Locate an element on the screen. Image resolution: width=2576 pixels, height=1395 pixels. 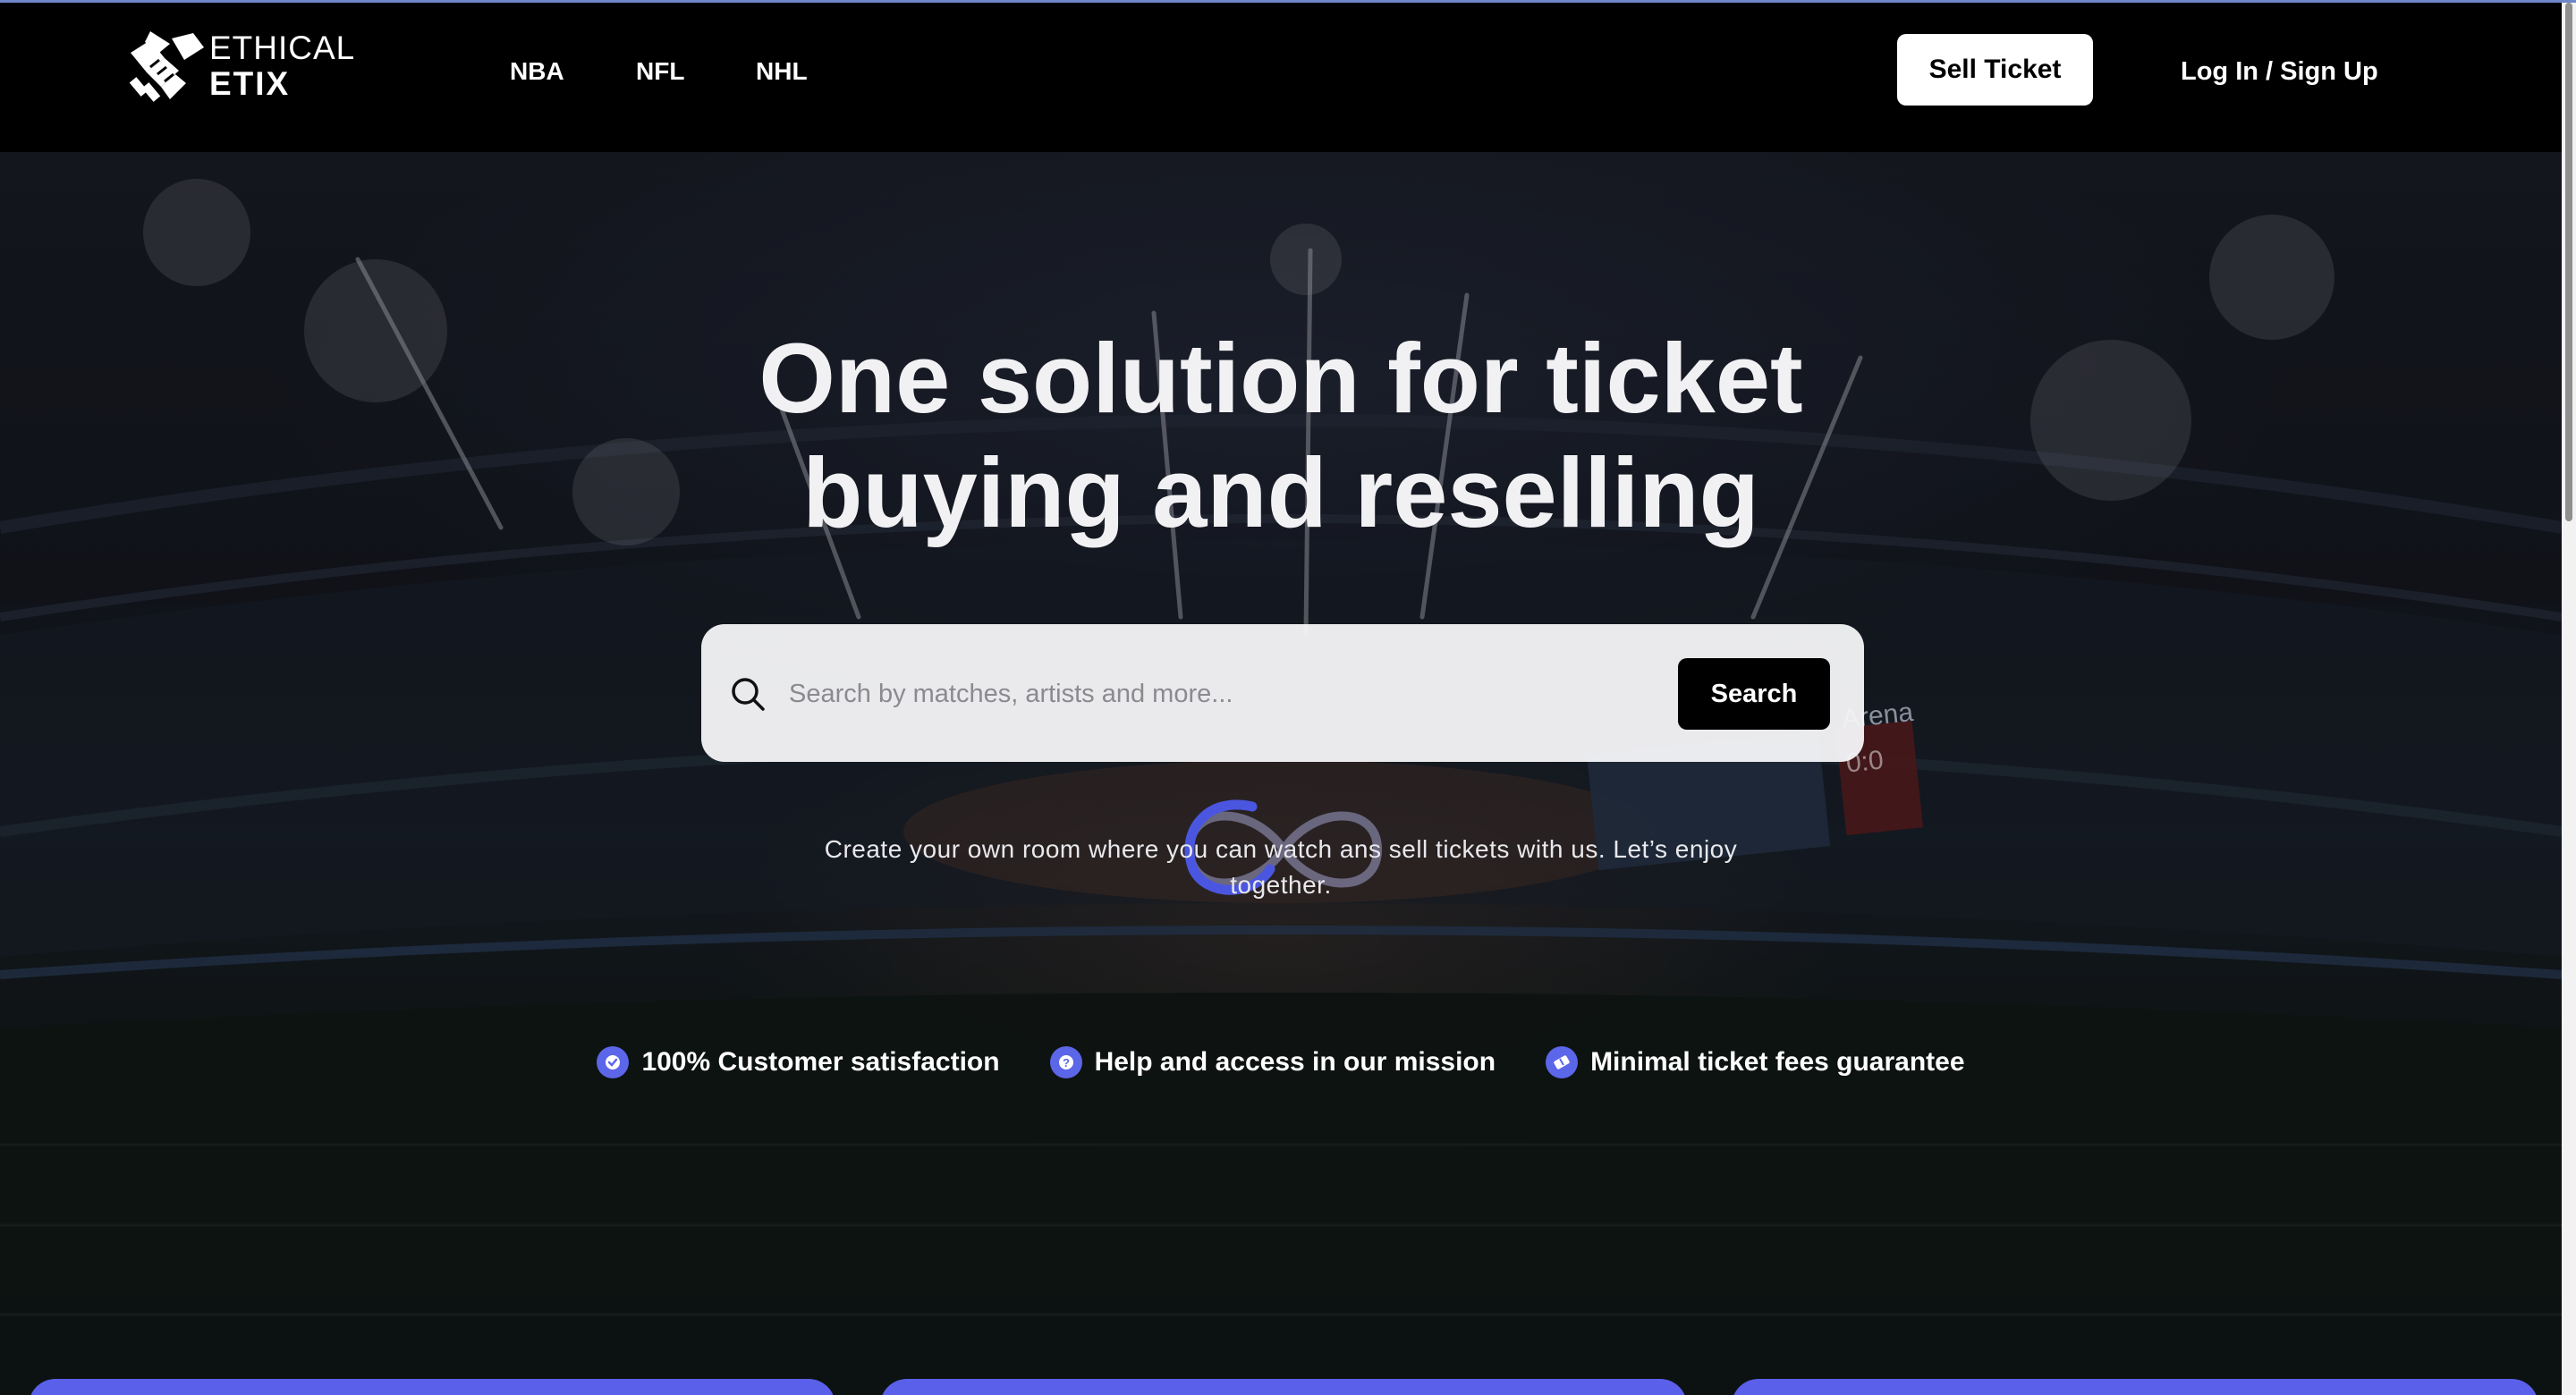
handshake-logo-icon is located at coordinates (166, 66).